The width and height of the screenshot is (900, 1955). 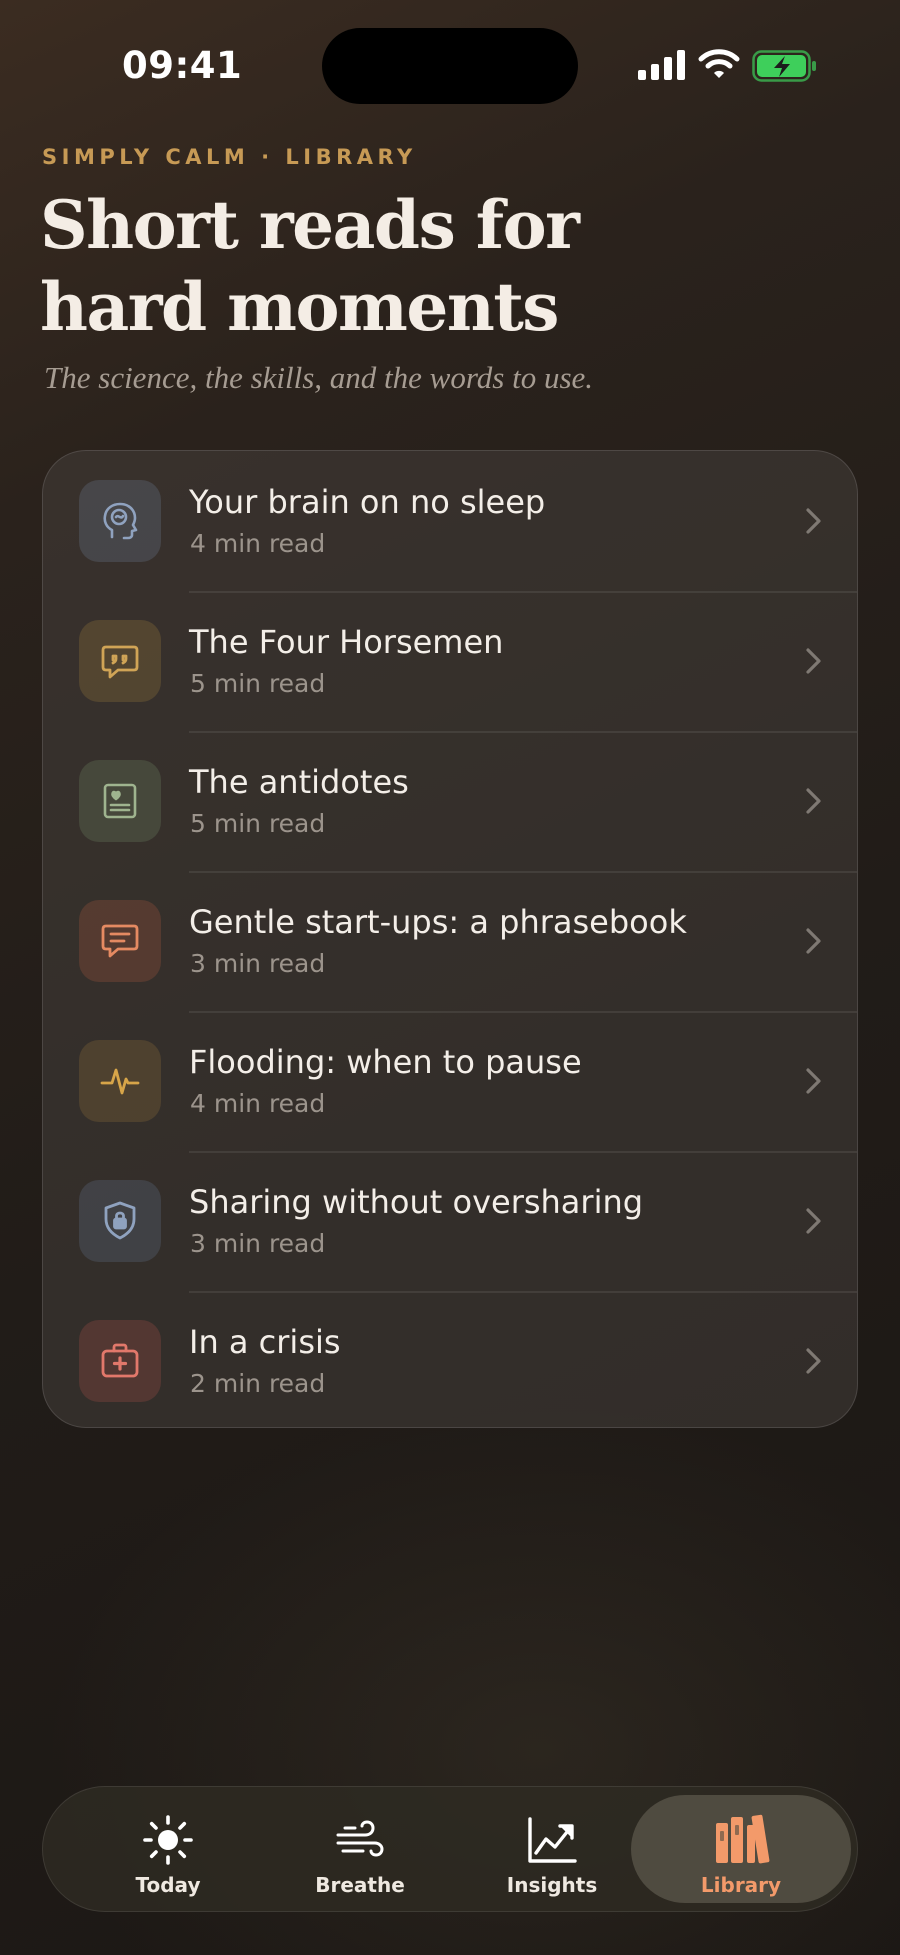 I want to click on article-title: Flooding: when to pause, so click(x=385, y=1062).